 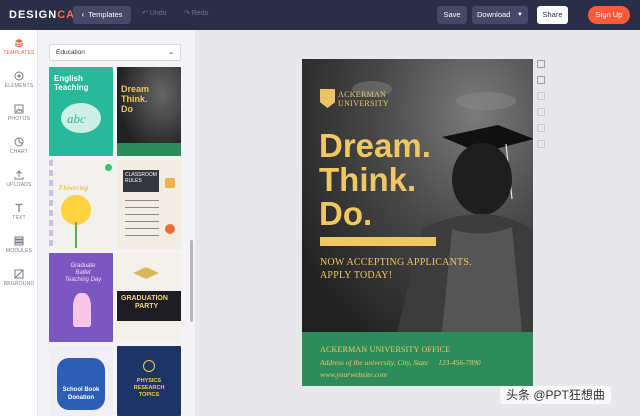 I want to click on template-thumbnail-school-book-donation: School Book Donation, so click(x=81, y=381).